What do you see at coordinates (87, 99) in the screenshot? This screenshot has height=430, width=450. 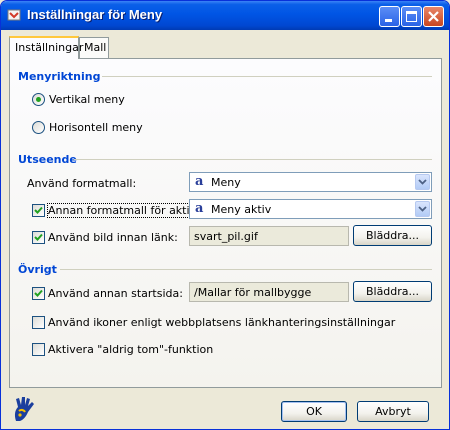 I see `vertical-radio-label: Vertikal meny` at bounding box center [87, 99].